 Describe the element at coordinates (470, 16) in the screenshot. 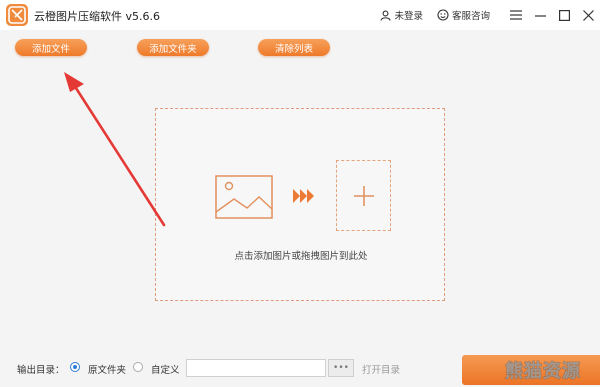

I see `support-label: 客服咨询` at that location.